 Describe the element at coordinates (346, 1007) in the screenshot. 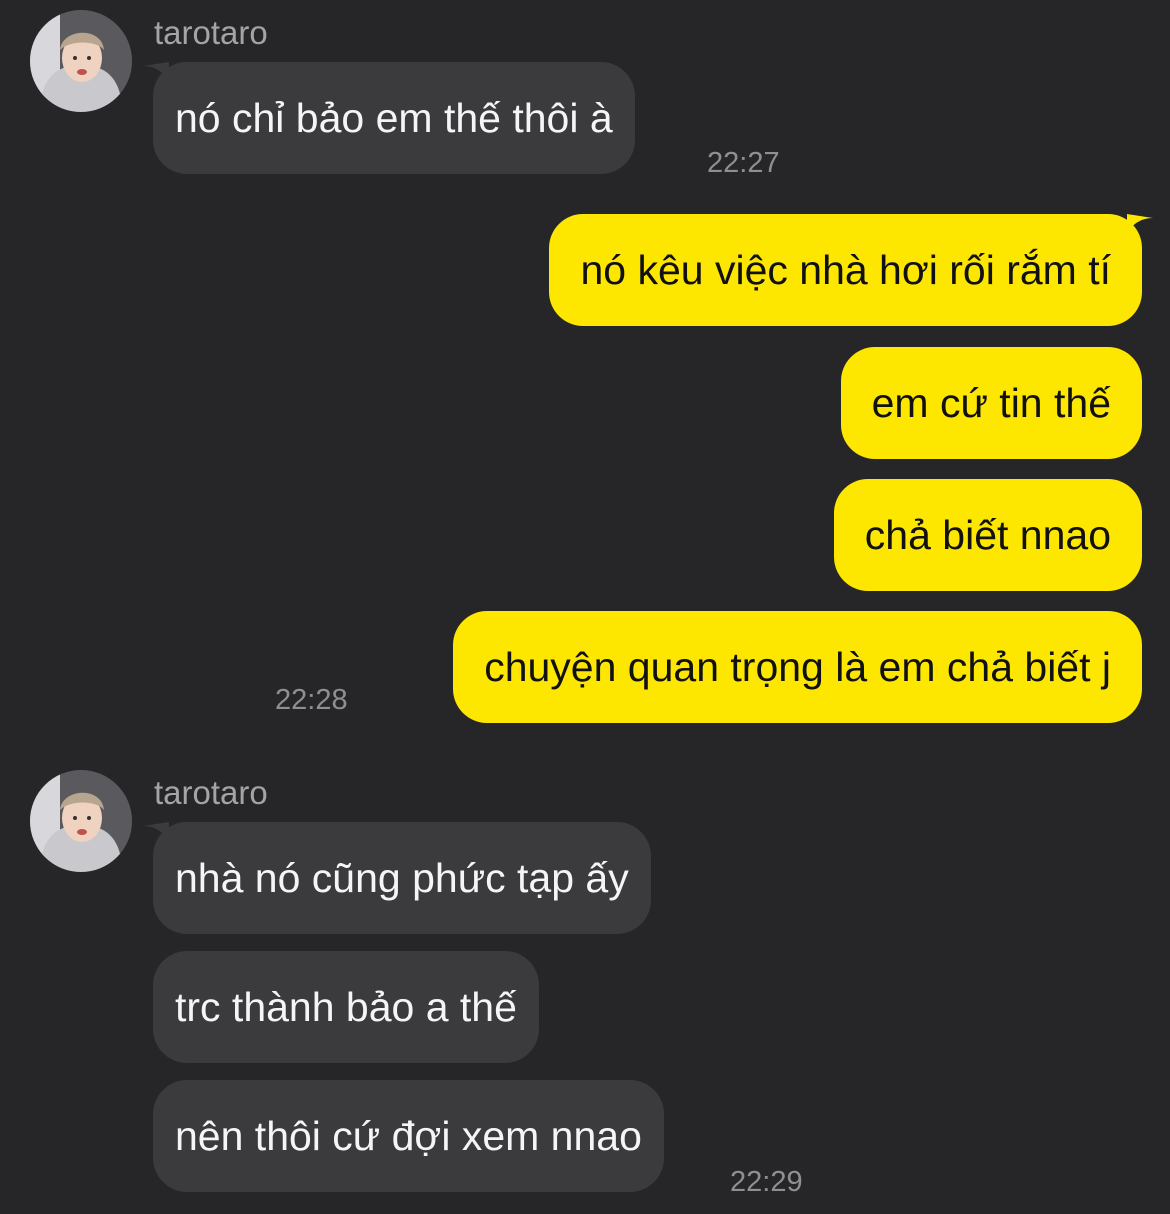

I see `incoming-message: trc thành bảo a thế` at that location.